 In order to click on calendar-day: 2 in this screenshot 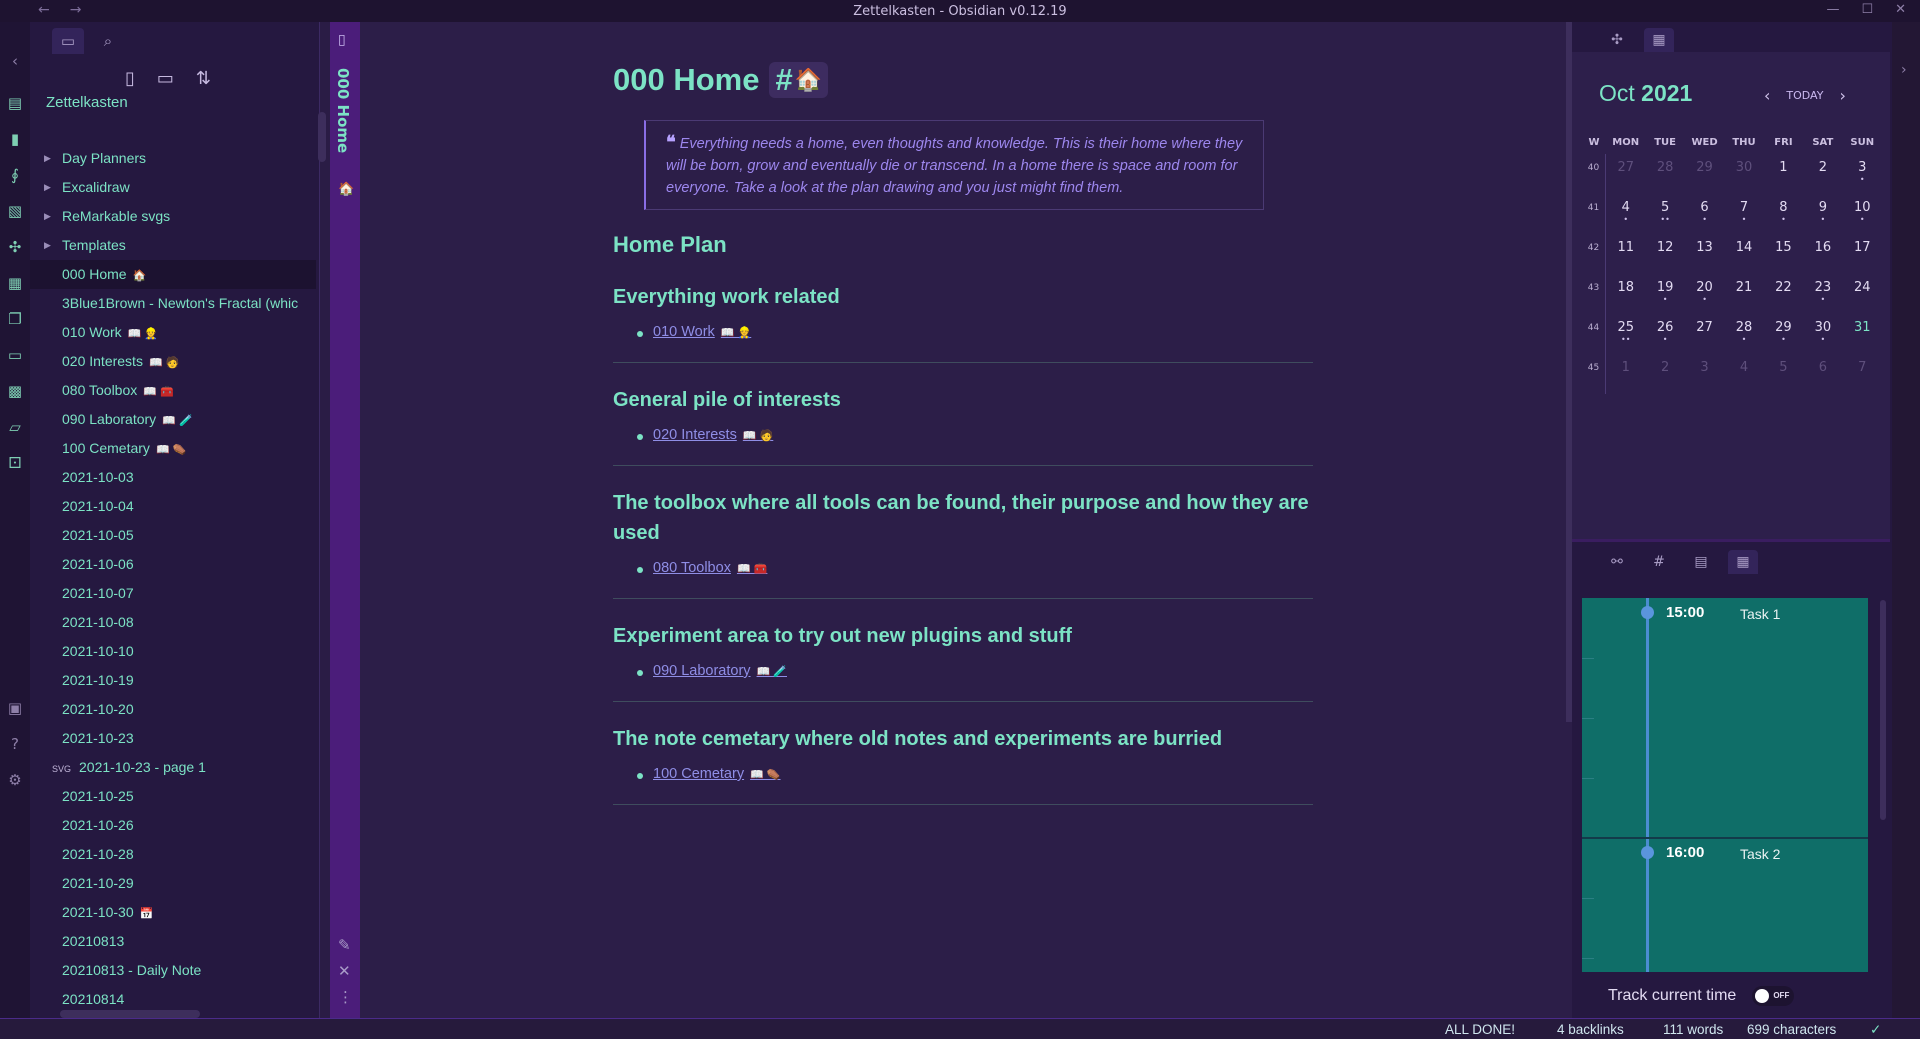, I will do `click(1822, 174)`.